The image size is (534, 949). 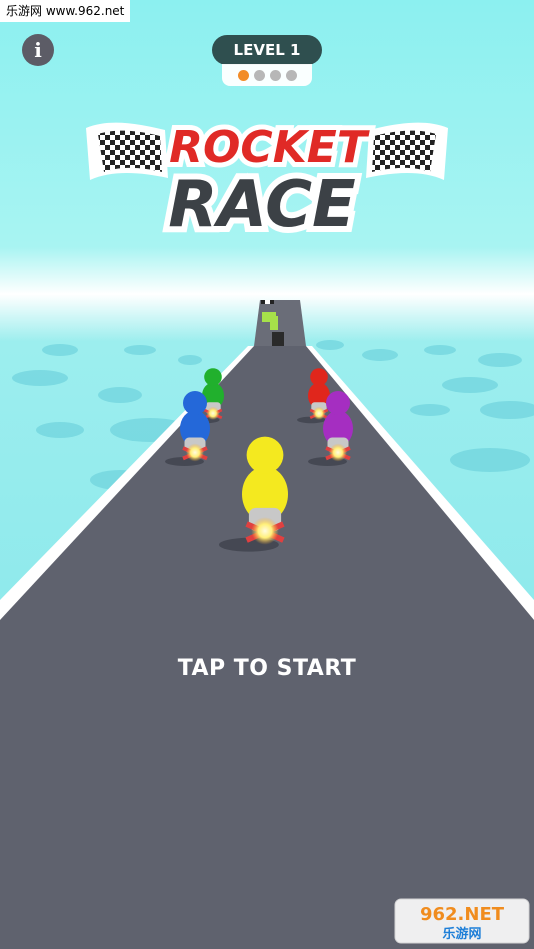 I want to click on info-button: i, so click(x=38, y=50).